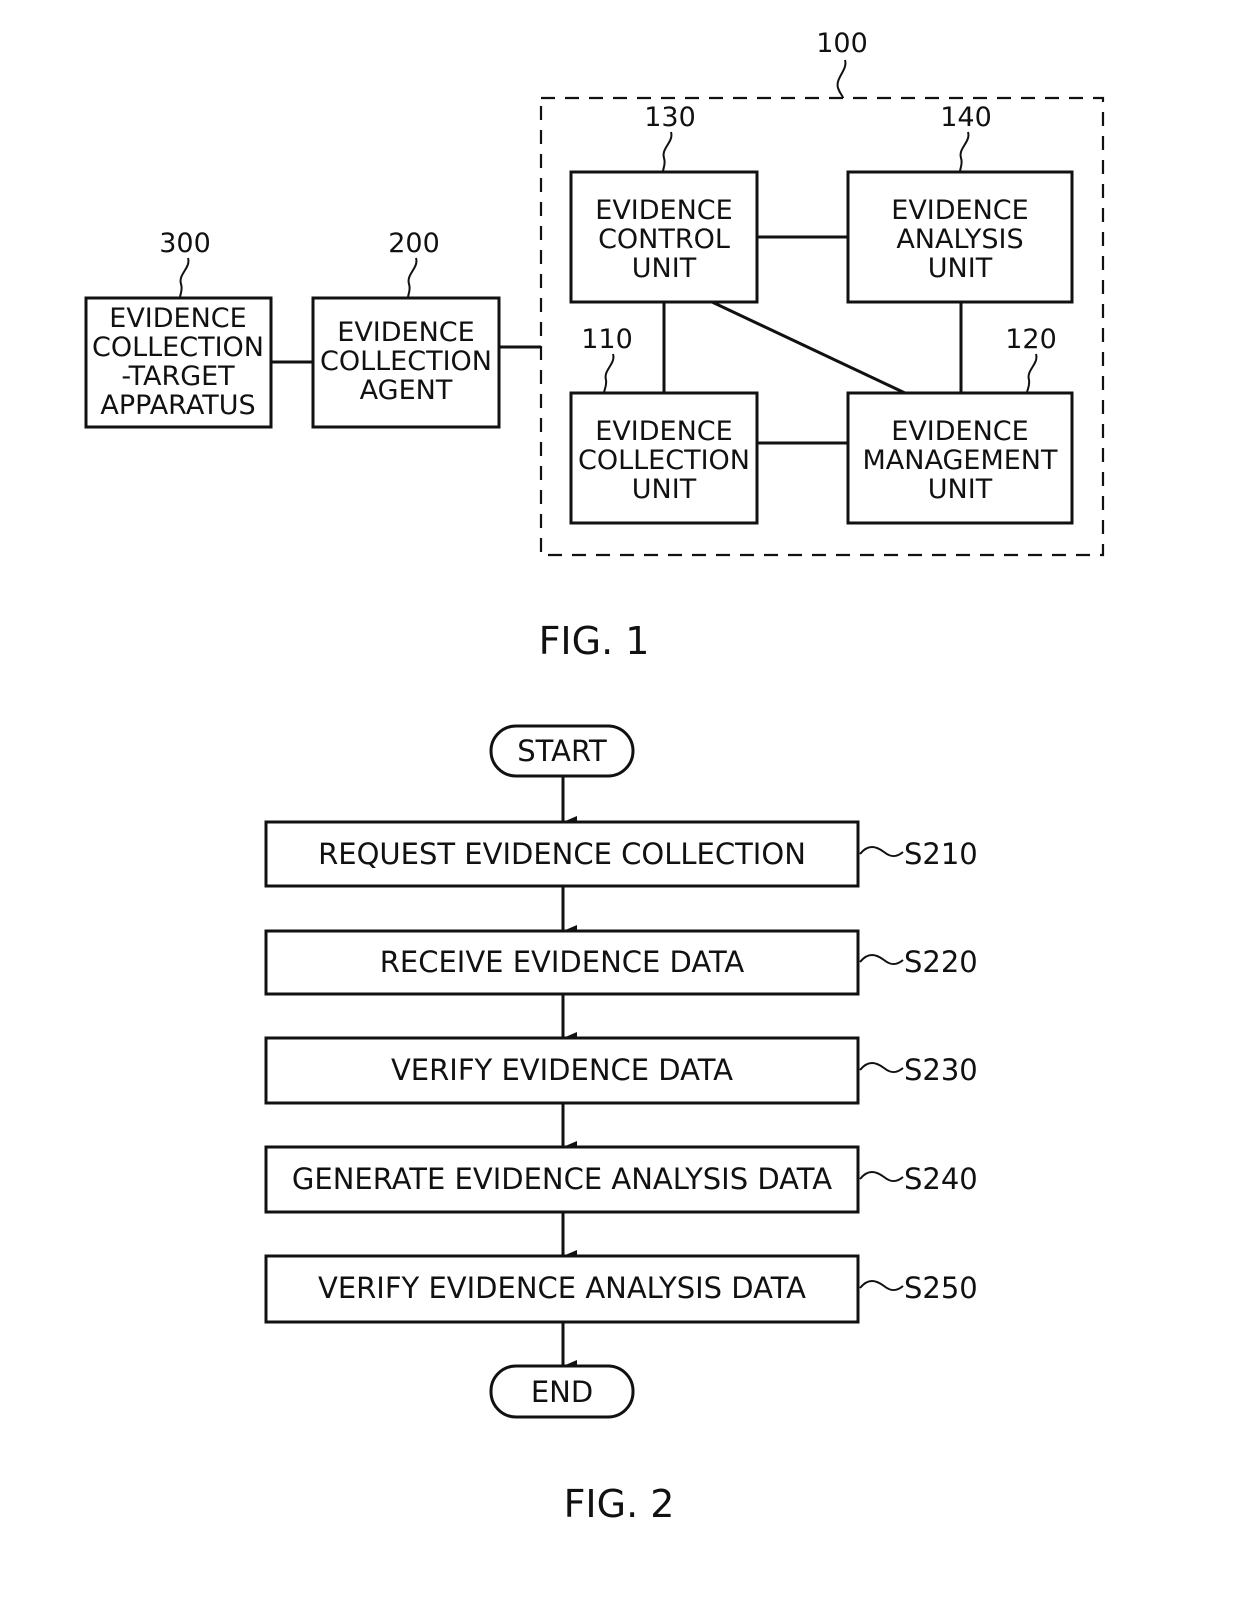  I want to click on system-100-ref: 100, so click(842, 43).